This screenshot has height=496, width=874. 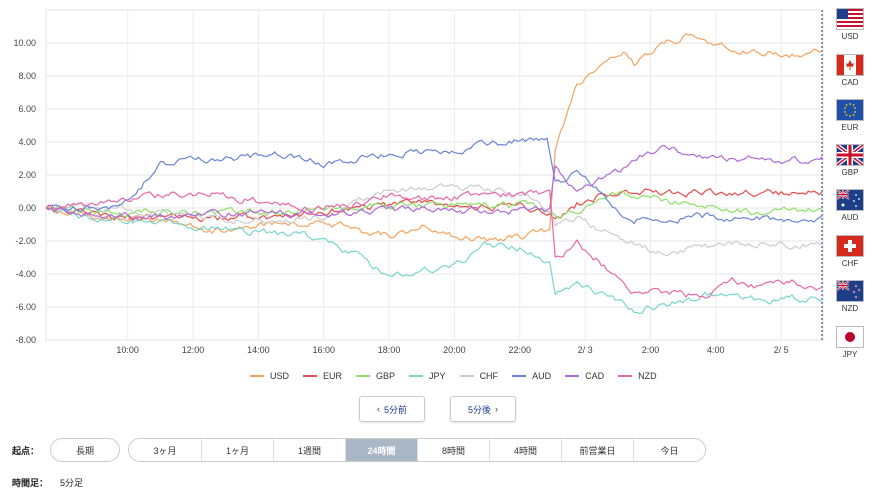 What do you see at coordinates (850, 127) in the screenshot?
I see `flag-code: EUR` at bounding box center [850, 127].